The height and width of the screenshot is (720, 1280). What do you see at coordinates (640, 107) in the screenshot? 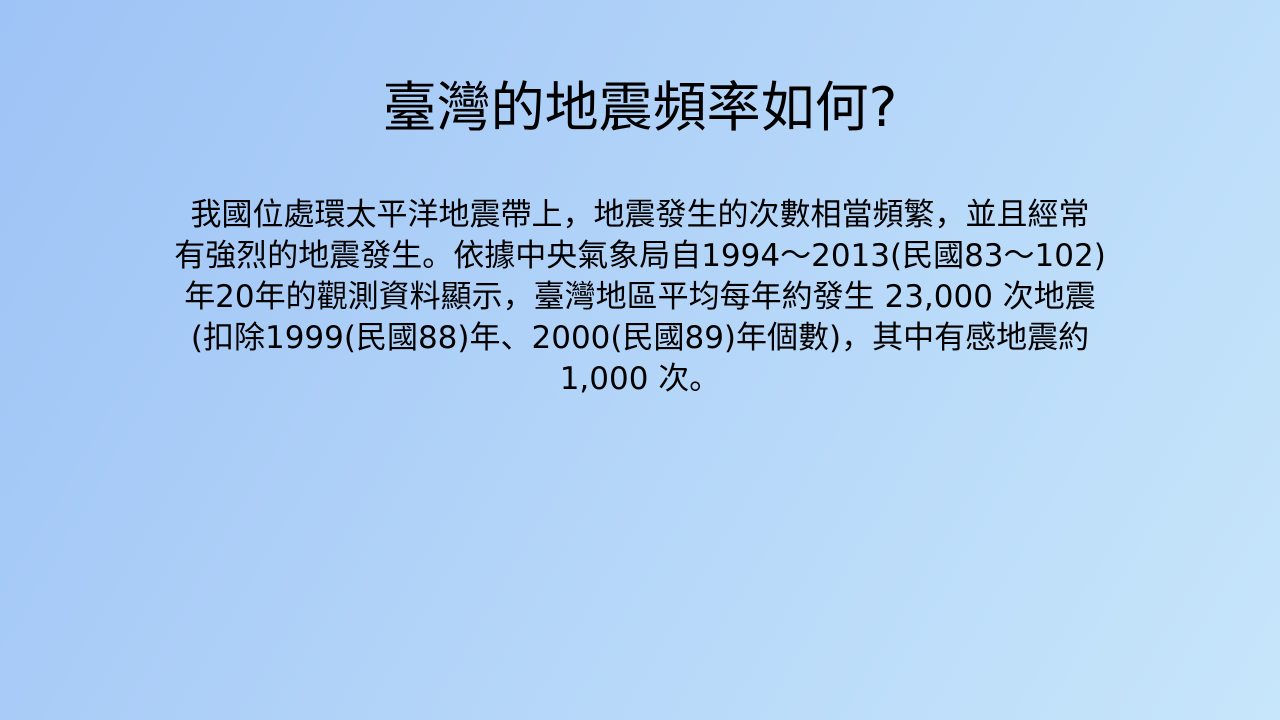
I see `slide-title: 臺灣的地震頻率如何?` at bounding box center [640, 107].